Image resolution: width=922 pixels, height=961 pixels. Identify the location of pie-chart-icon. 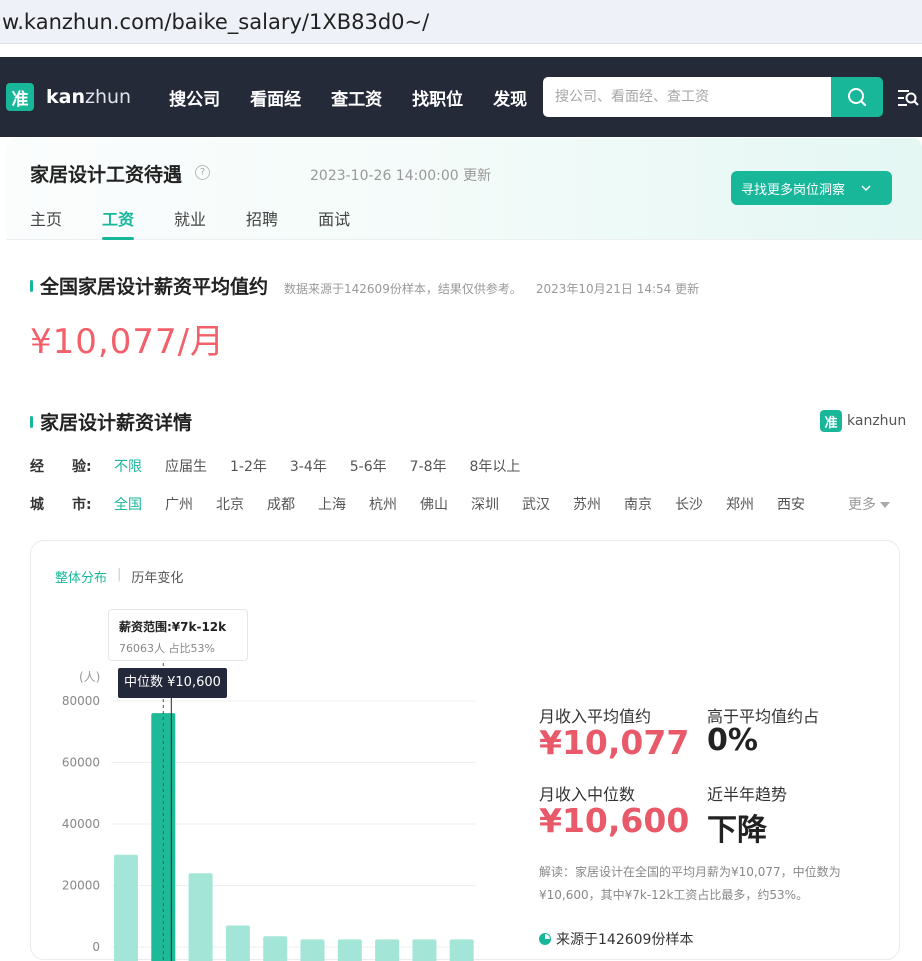
(545, 939).